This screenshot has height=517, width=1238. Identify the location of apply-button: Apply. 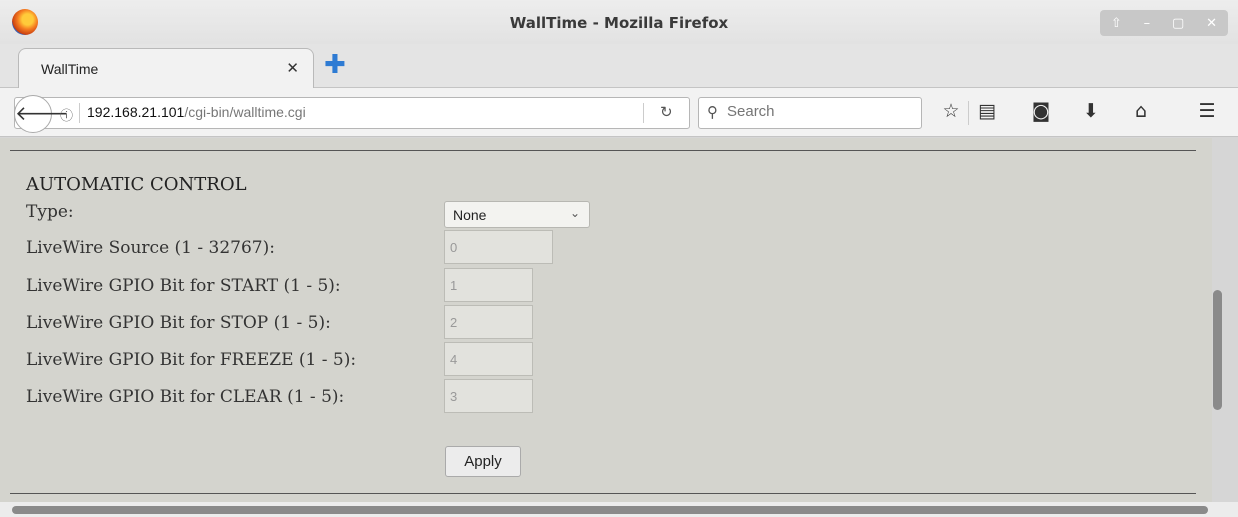
(483, 461).